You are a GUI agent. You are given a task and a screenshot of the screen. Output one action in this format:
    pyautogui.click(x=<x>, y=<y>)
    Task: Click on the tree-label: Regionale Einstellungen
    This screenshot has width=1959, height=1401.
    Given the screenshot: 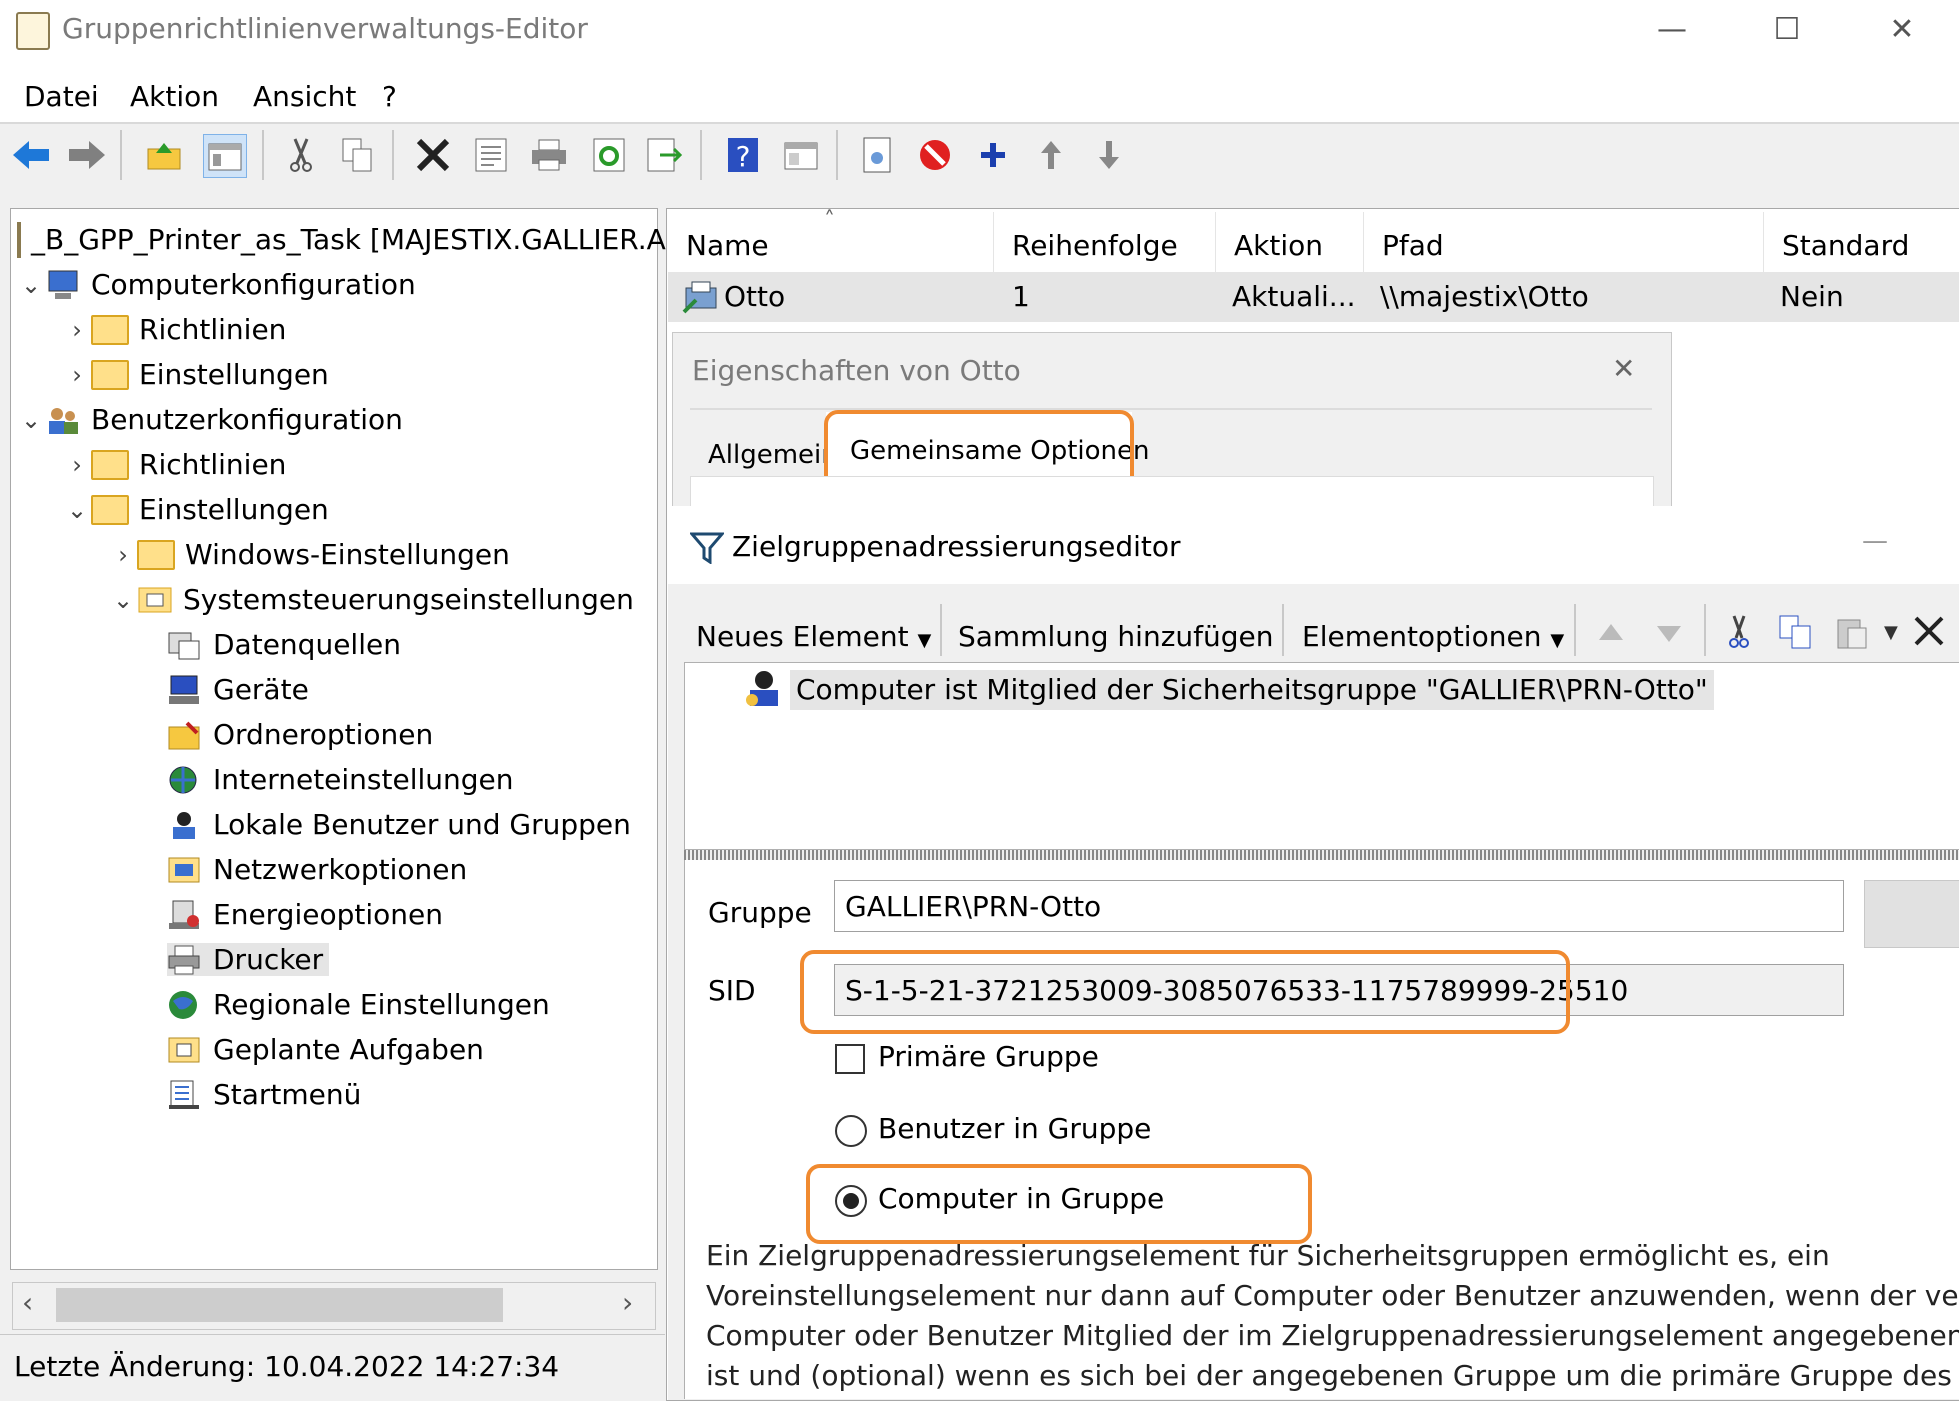 What is the action you would take?
    pyautogui.click(x=381, y=1004)
    